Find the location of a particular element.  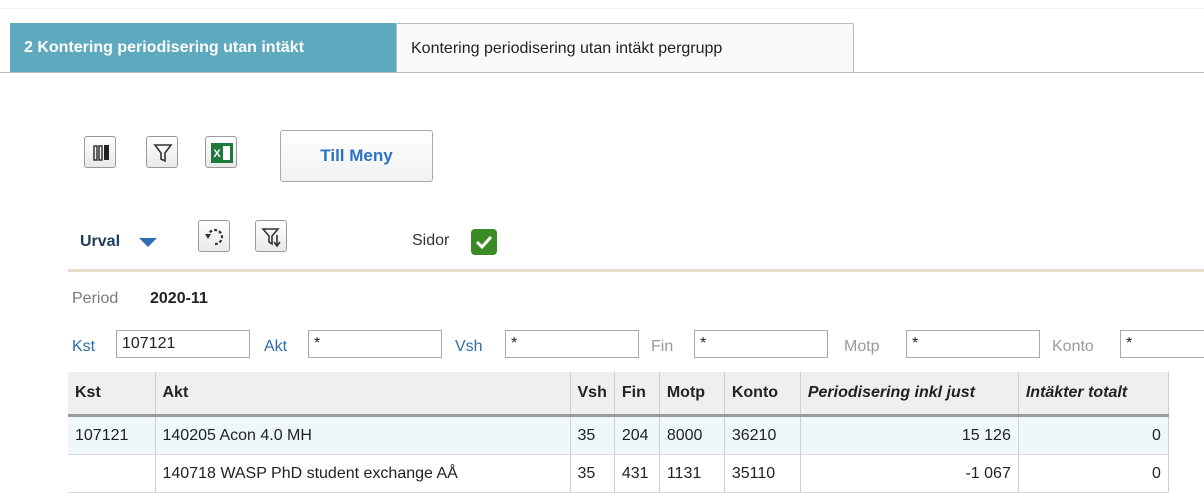

column-header-konto: Konto is located at coordinates (762, 394).